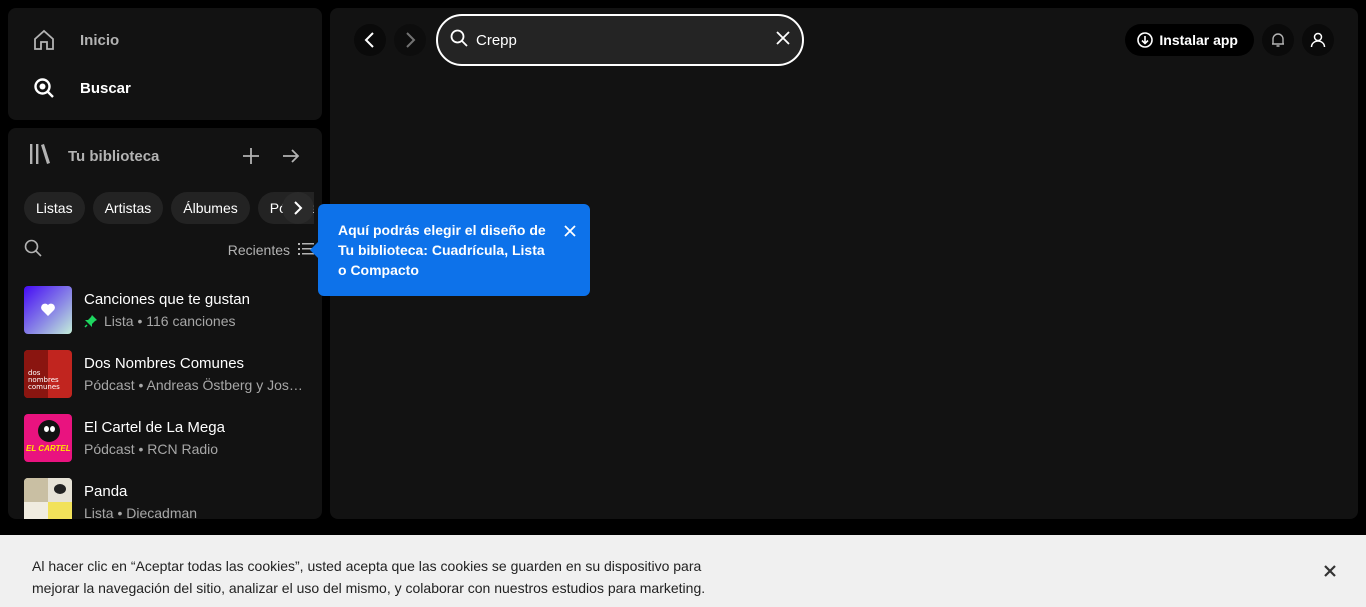 This screenshot has width=1366, height=607. What do you see at coordinates (48, 448) in the screenshot?
I see `cover-text: EL CARTEL` at bounding box center [48, 448].